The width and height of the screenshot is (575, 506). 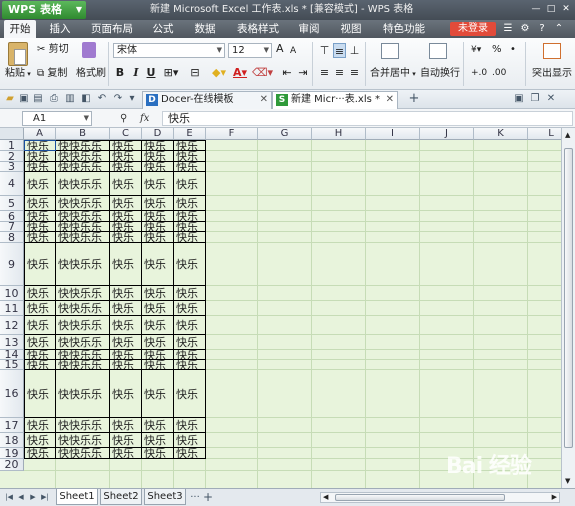 What do you see at coordinates (440, 497) in the screenshot?
I see `horizontal-scrollbar: ◀ ▶` at bounding box center [440, 497].